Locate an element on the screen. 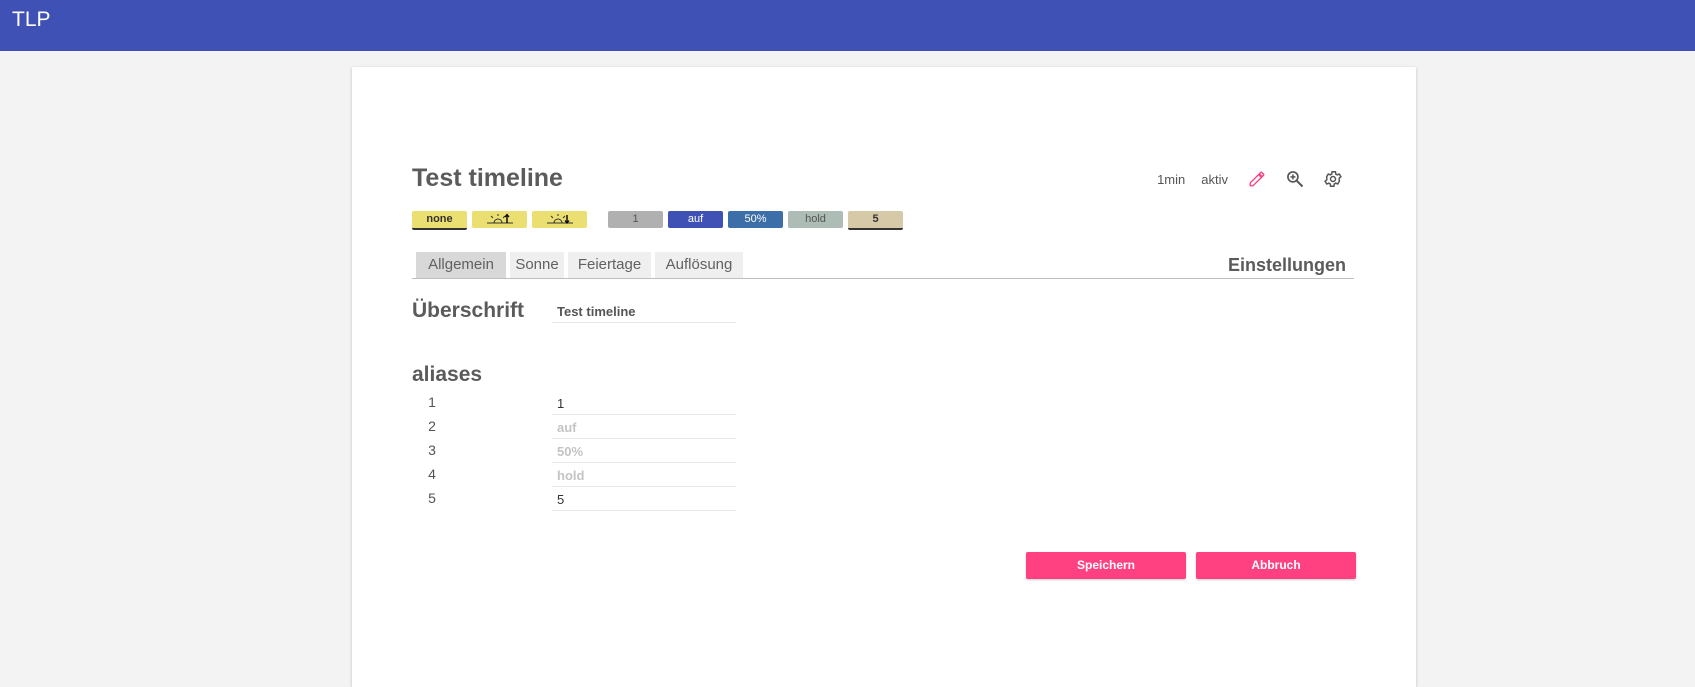 This screenshot has width=1695, height=687. cancel-button: Abbruch is located at coordinates (1276, 565).